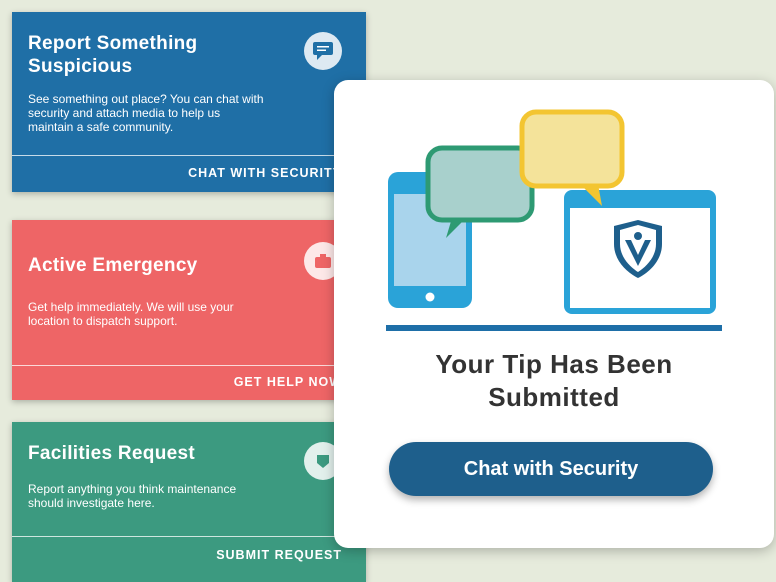  Describe the element at coordinates (551, 469) in the screenshot. I see `chat-with-security-button: Chat with Security` at that location.